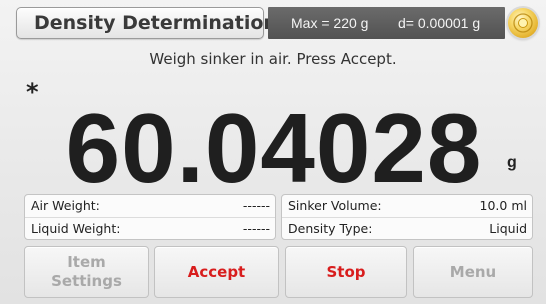 The height and width of the screenshot is (304, 546). What do you see at coordinates (508, 228) in the screenshot?
I see `density-type-value: Liquid` at bounding box center [508, 228].